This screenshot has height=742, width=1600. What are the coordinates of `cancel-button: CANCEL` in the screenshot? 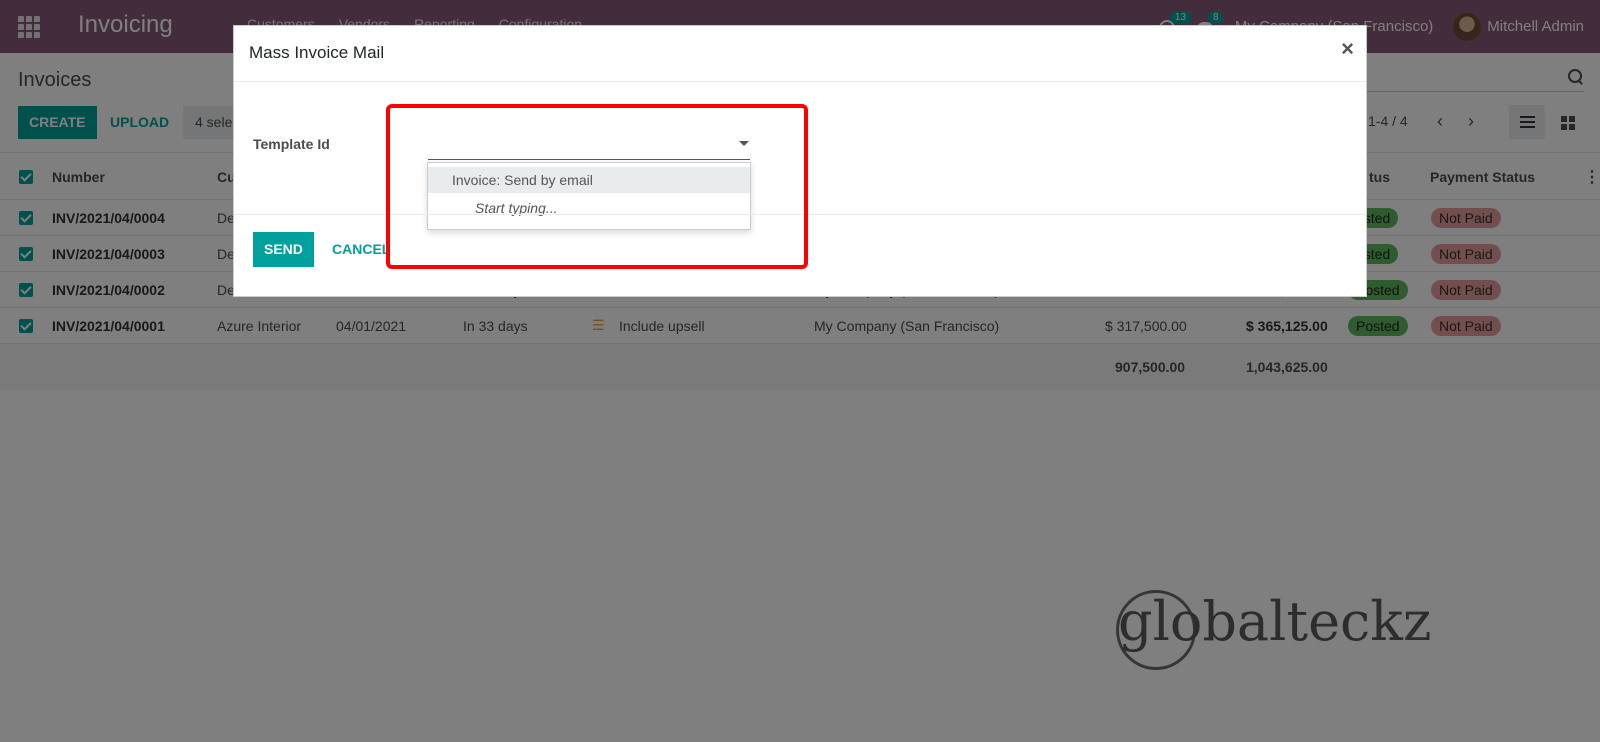 It's located at (361, 249).